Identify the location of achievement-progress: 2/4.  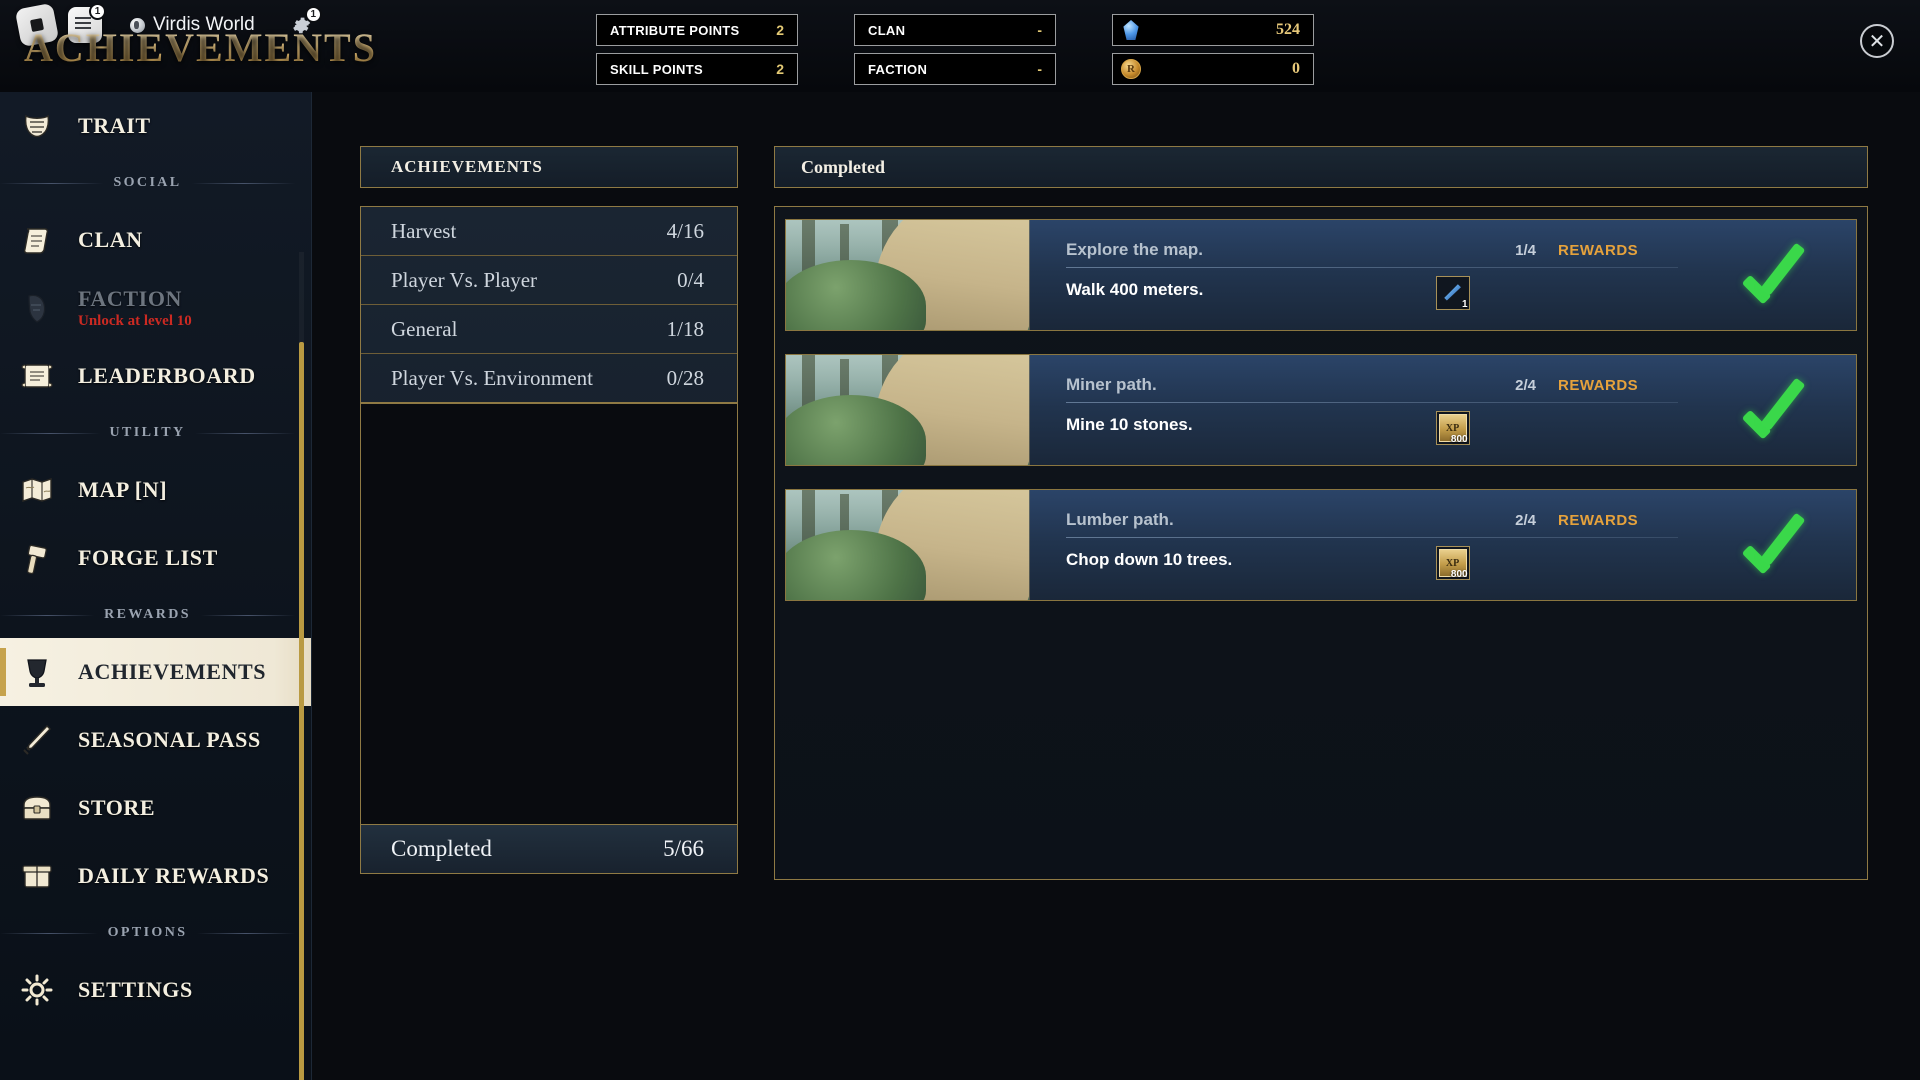
(1525, 520).